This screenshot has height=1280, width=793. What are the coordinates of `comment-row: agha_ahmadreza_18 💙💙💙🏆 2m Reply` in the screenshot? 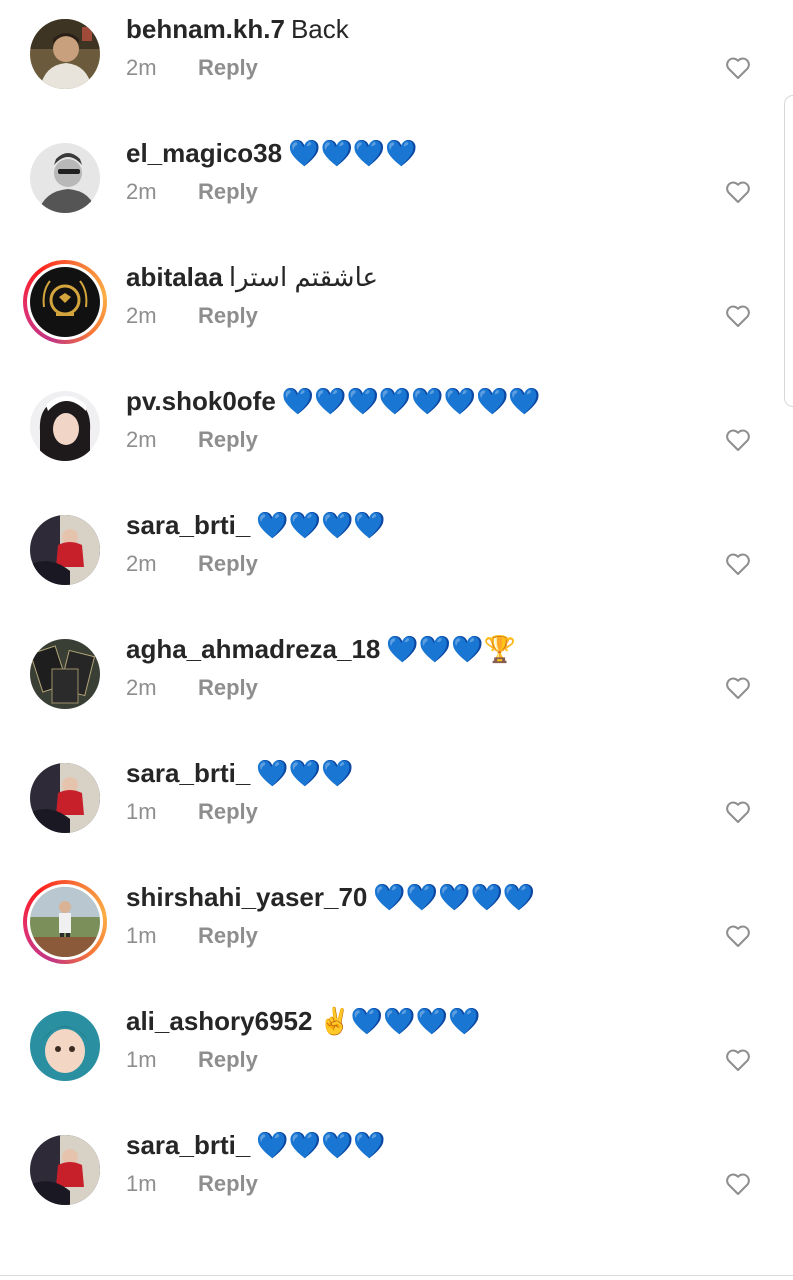 It's located at (396, 682).